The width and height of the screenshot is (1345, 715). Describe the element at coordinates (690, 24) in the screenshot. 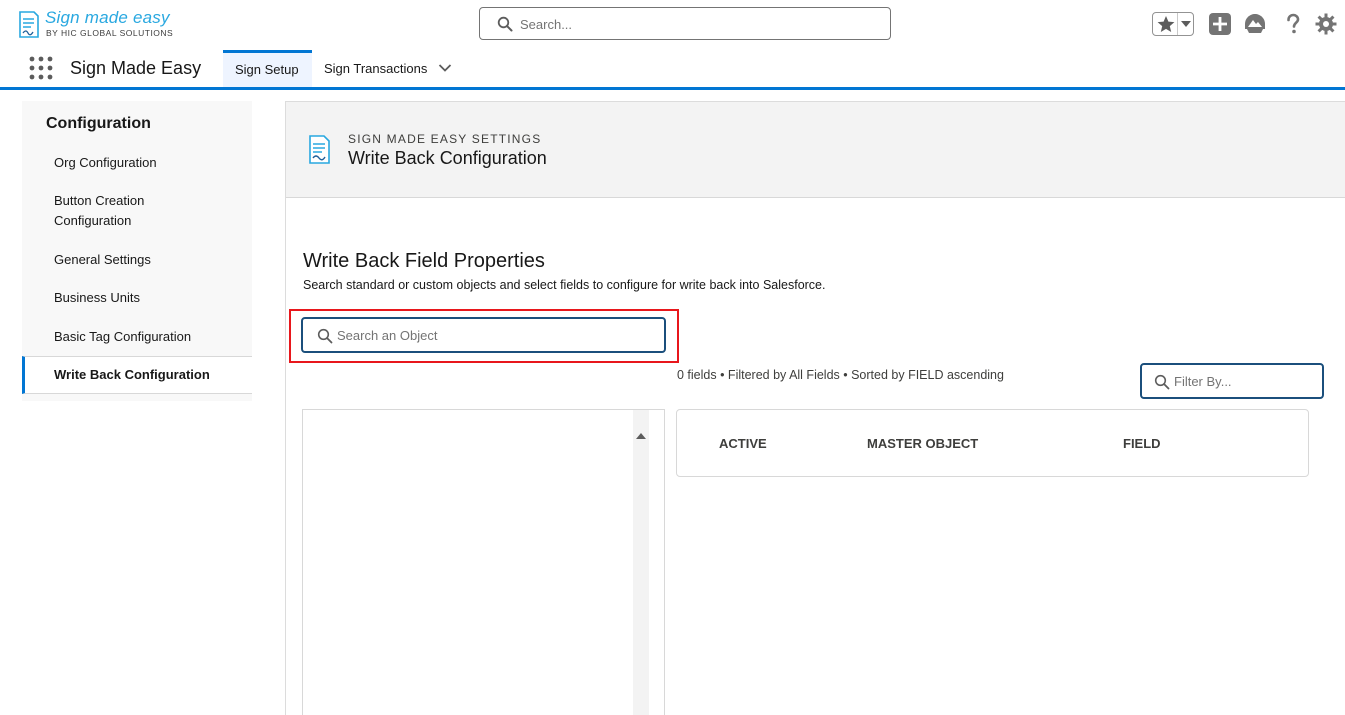

I see `global-search-input` at that location.